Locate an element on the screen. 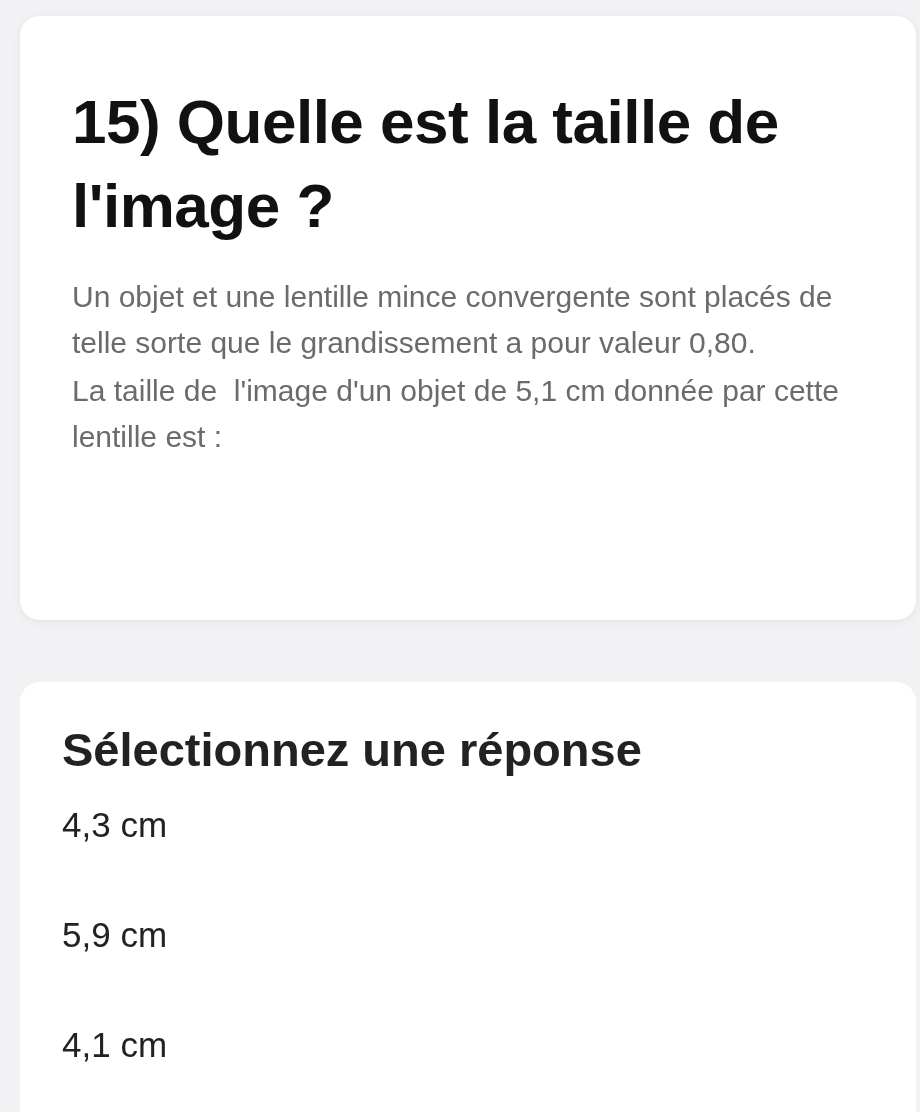 This screenshot has width=920, height=1112. question-title: 15) Quelle est la taille de l'image ? is located at coordinates (426, 164).